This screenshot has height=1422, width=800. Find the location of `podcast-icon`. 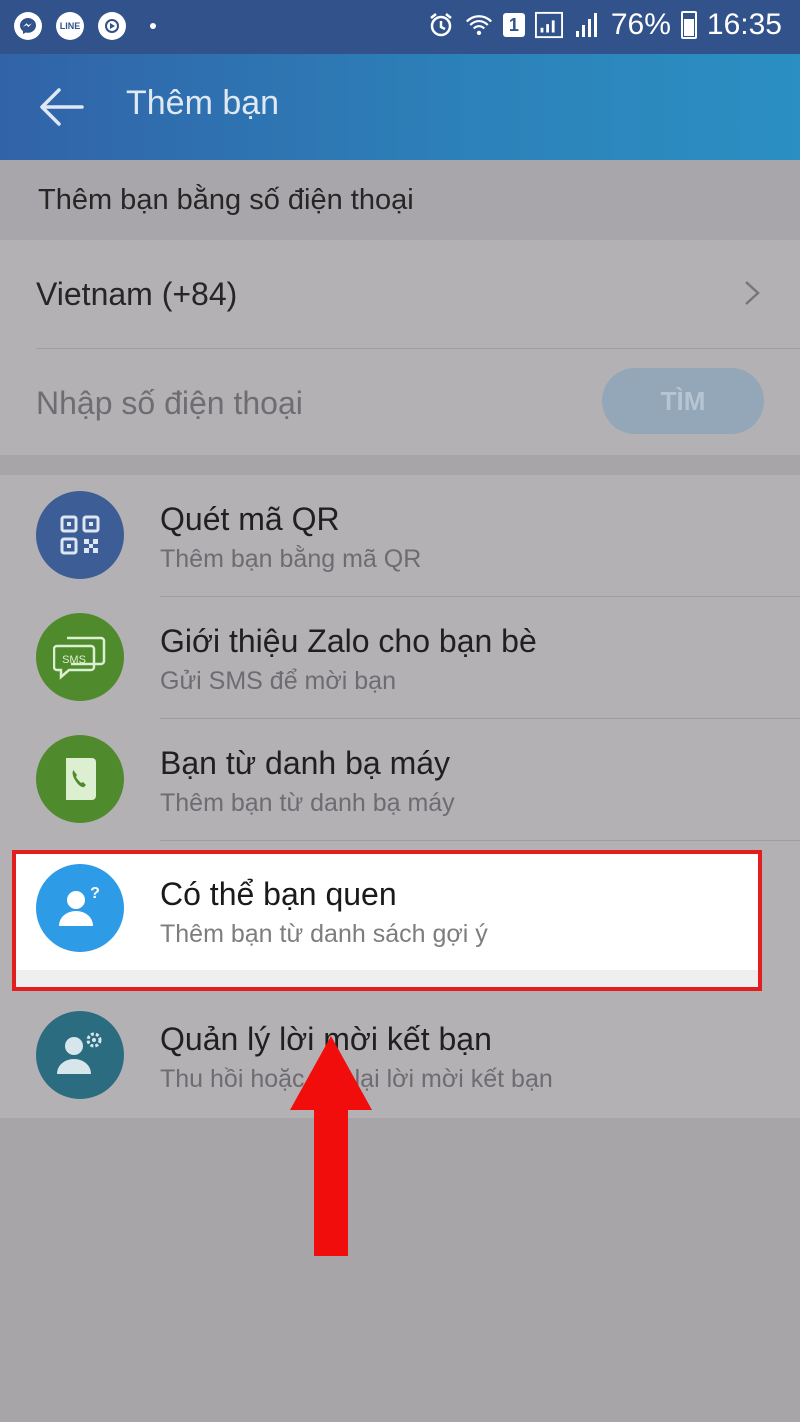

podcast-icon is located at coordinates (112, 26).